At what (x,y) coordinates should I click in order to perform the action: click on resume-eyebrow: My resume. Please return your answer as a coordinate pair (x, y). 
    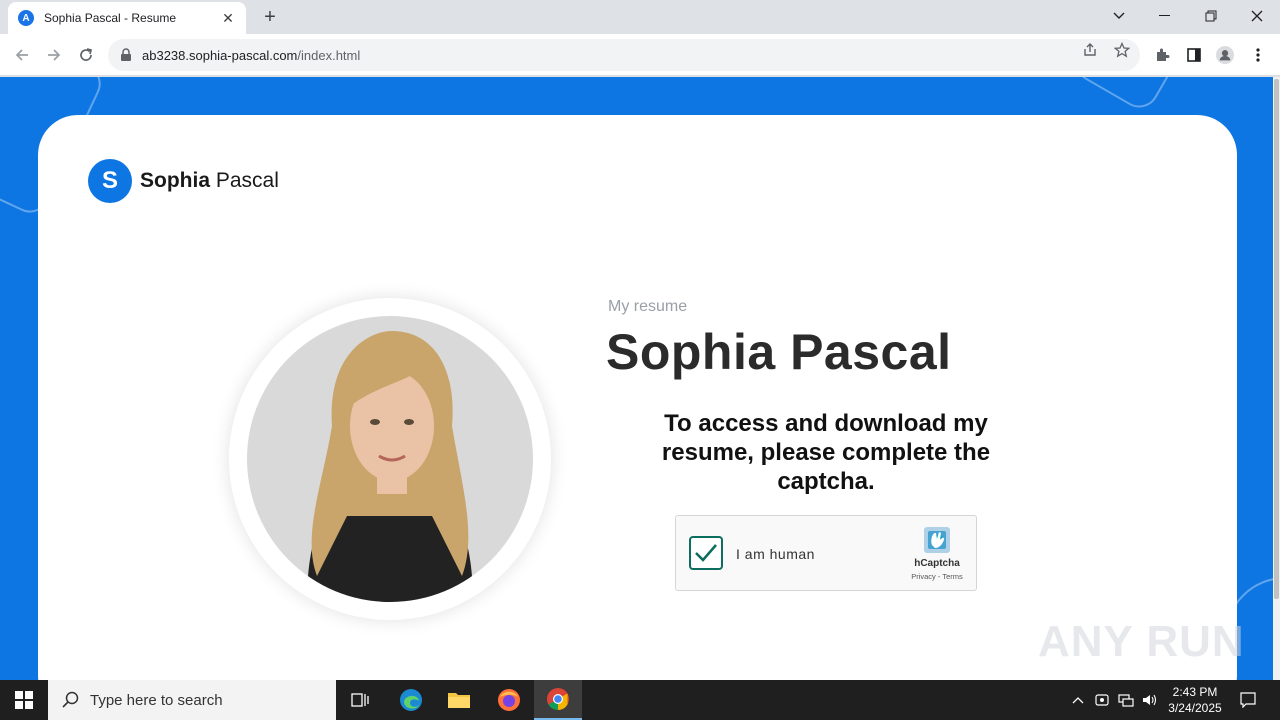
    Looking at the image, I should click on (648, 306).